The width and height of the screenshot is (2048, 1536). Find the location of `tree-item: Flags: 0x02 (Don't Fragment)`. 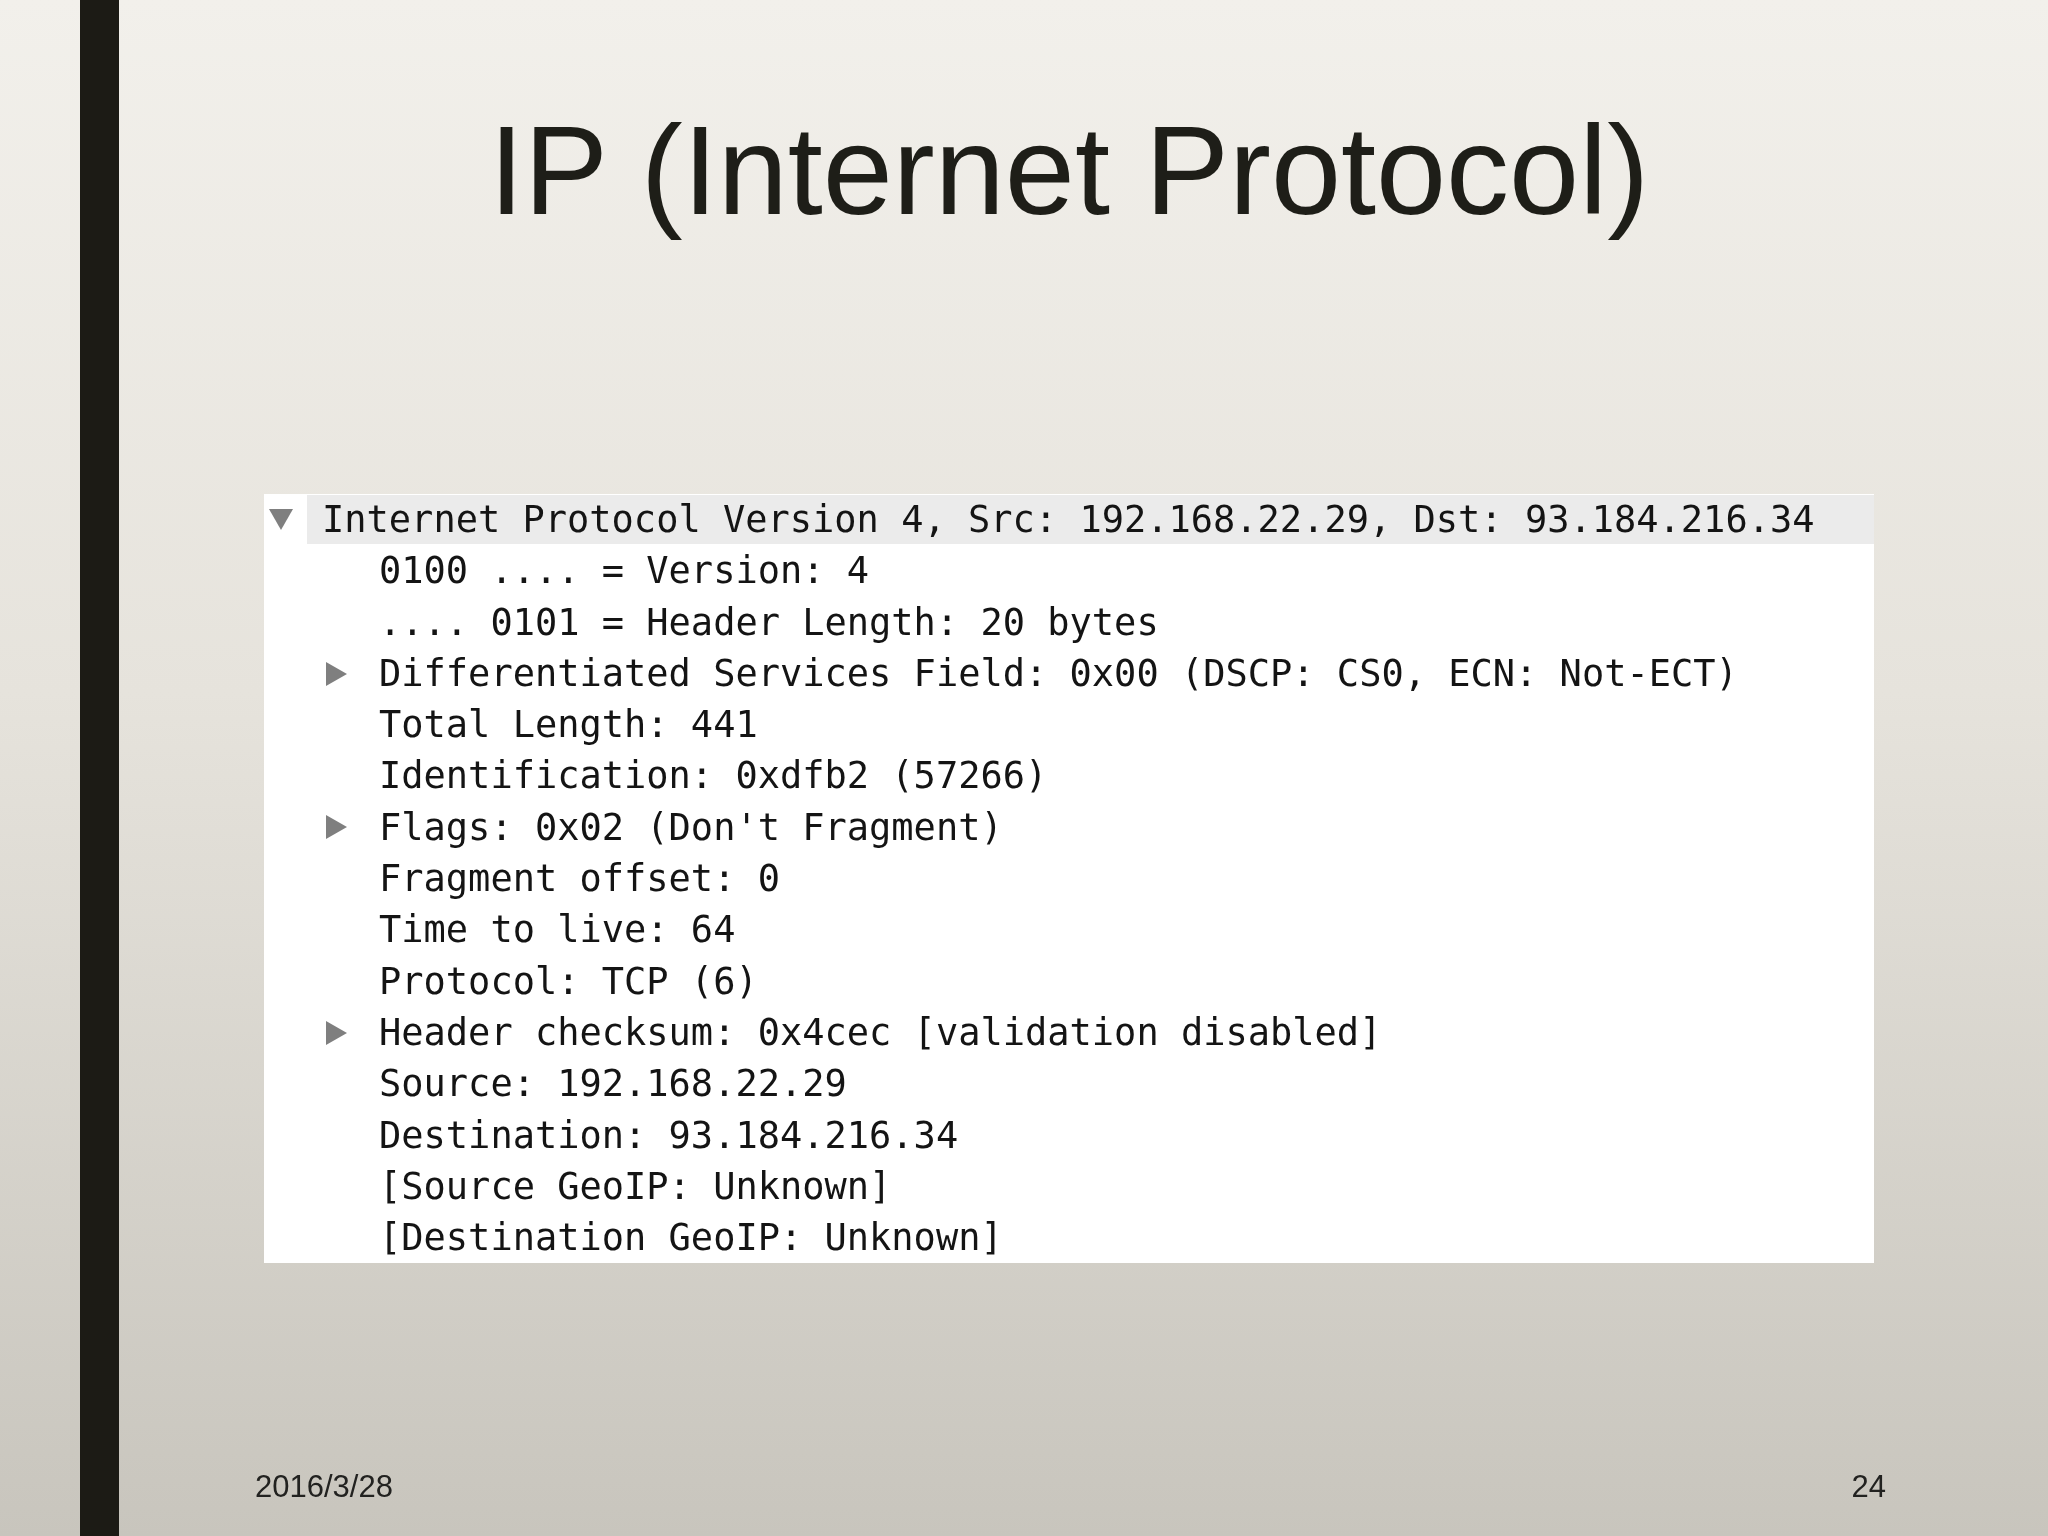

tree-item: Flags: 0x02 (Don't Fragment) is located at coordinates (683, 827).